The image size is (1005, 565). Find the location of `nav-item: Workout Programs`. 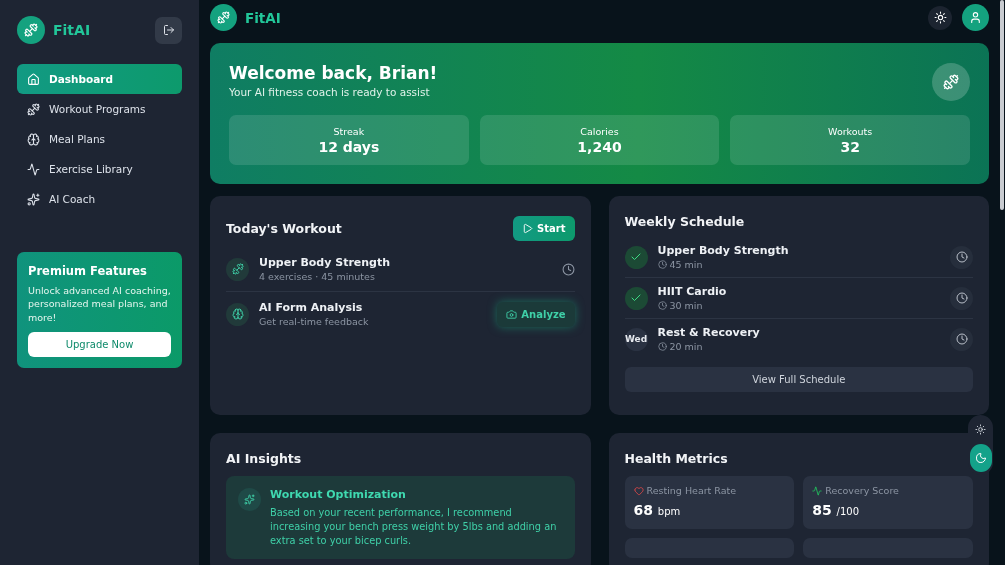

nav-item: Workout Programs is located at coordinates (99, 109).